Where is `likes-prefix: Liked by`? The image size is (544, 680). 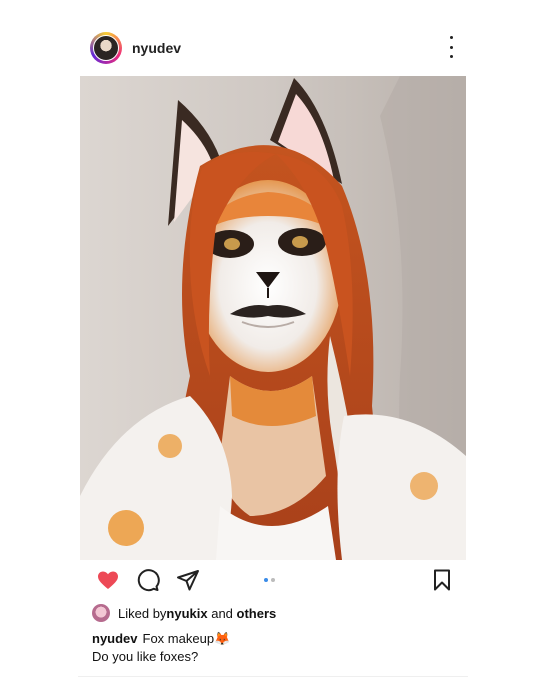 likes-prefix: Liked by is located at coordinates (142, 613).